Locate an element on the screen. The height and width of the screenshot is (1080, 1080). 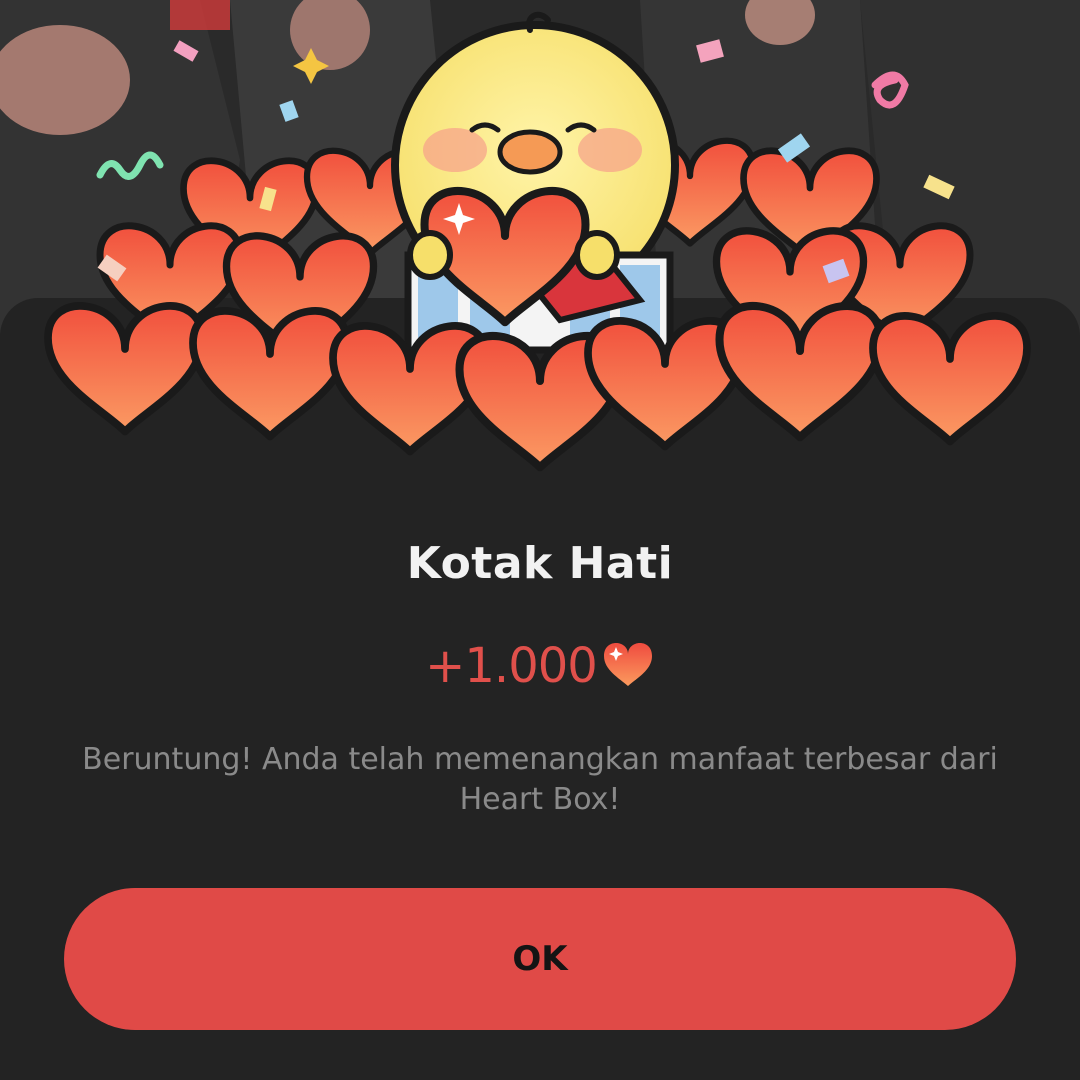
heart-icon is located at coordinates (628, 666).